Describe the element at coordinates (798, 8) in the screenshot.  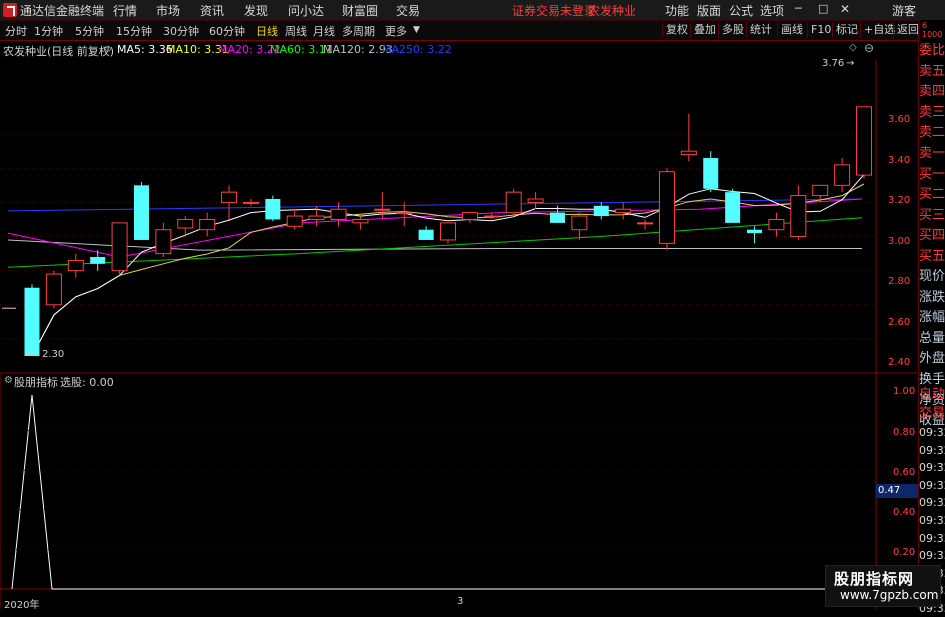
I see `minimize-button: ─` at that location.